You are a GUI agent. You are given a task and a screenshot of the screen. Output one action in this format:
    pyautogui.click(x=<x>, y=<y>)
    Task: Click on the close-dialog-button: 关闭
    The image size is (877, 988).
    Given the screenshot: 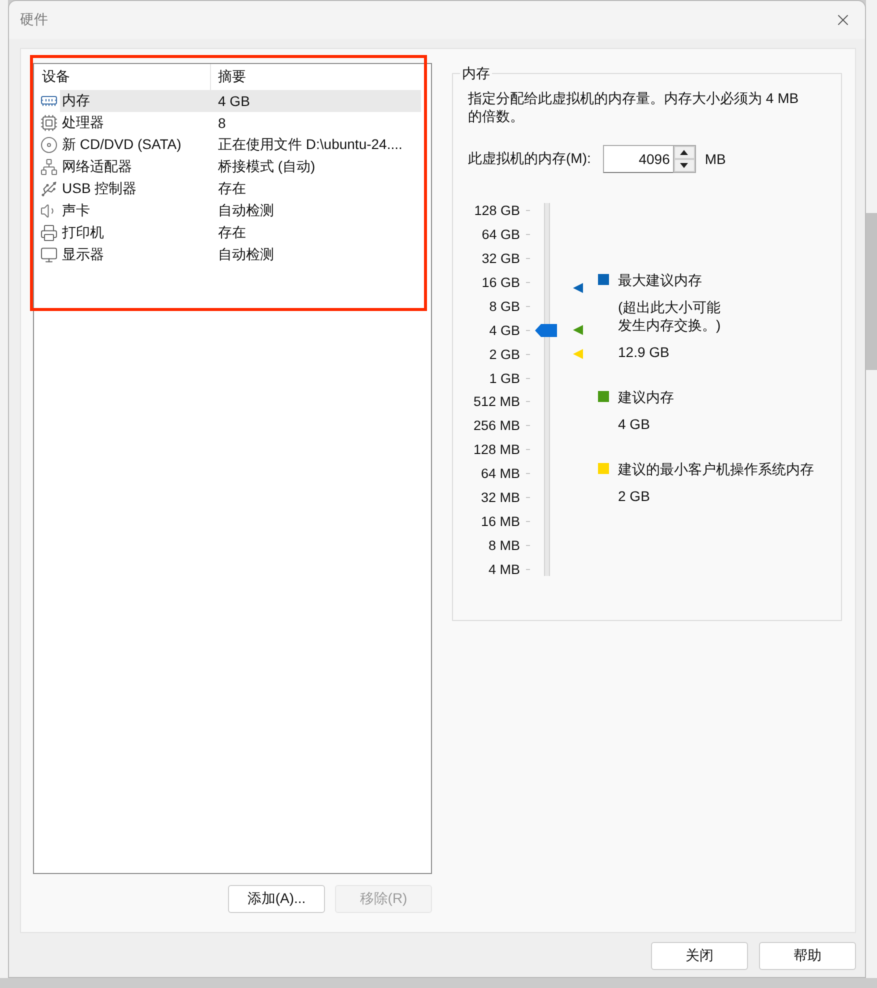 What is the action you would take?
    pyautogui.click(x=699, y=956)
    